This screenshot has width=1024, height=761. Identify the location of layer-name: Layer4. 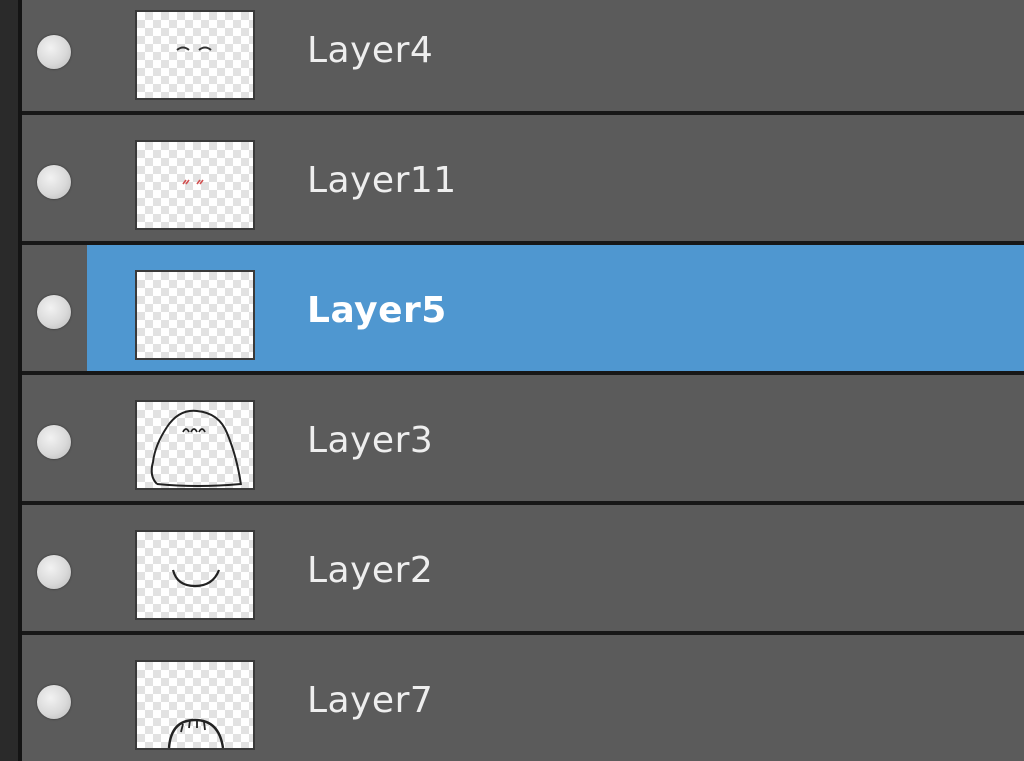
(370, 50).